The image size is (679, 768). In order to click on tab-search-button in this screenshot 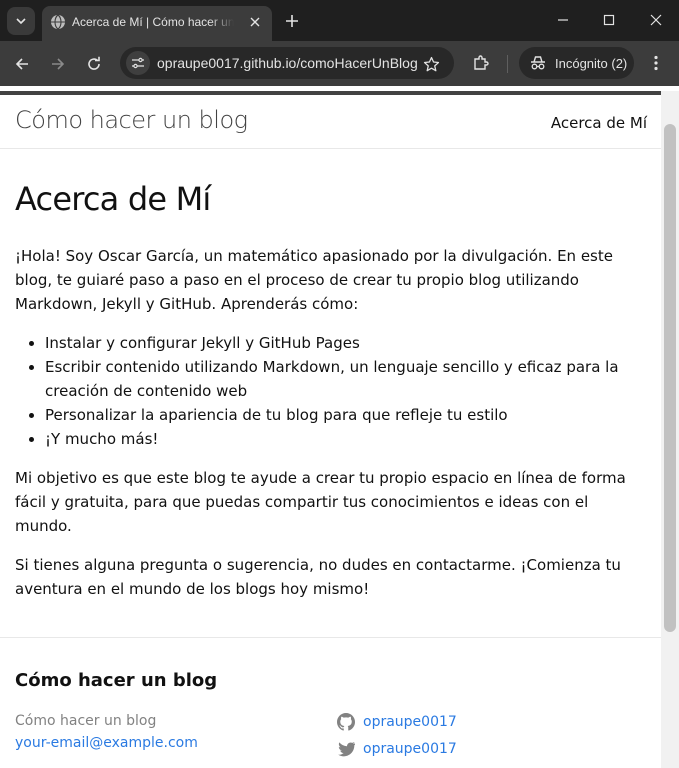, I will do `click(21, 21)`.